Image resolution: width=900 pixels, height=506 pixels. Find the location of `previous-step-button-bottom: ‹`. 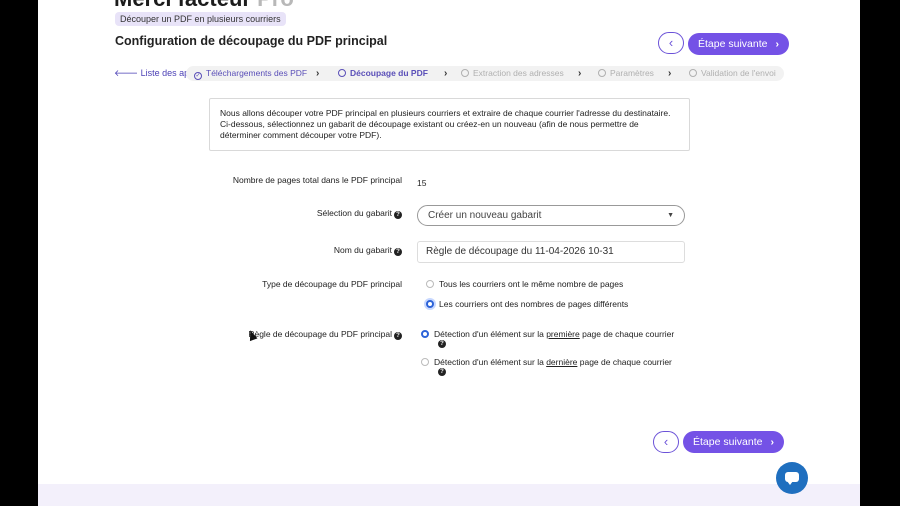

previous-step-button-bottom: ‹ is located at coordinates (666, 442).